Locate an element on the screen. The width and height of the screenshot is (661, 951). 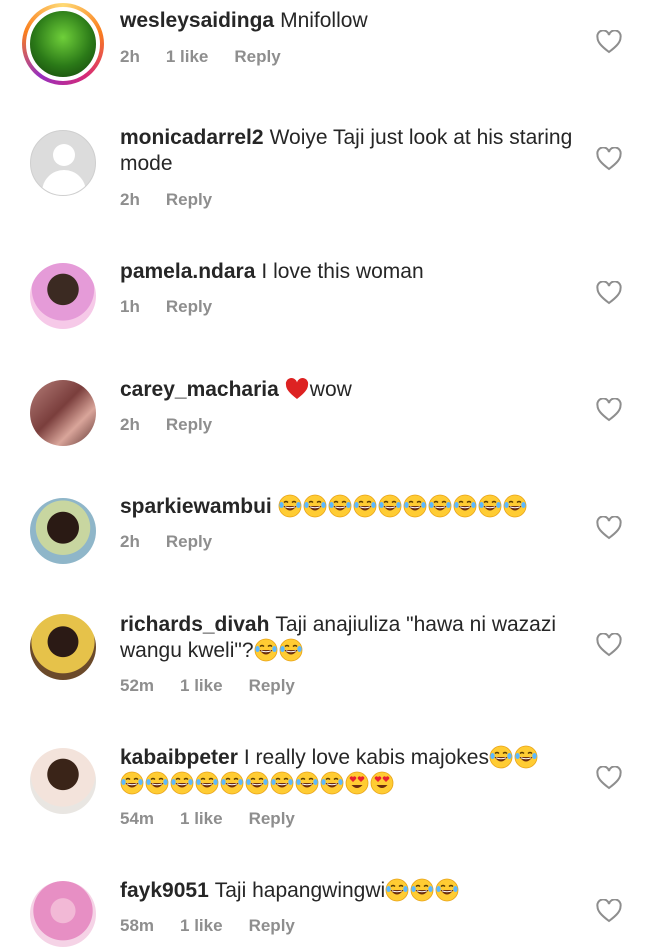
comment-text-block: kabaibpeter I really love kabis majokes is located at coordinates (347, 771).